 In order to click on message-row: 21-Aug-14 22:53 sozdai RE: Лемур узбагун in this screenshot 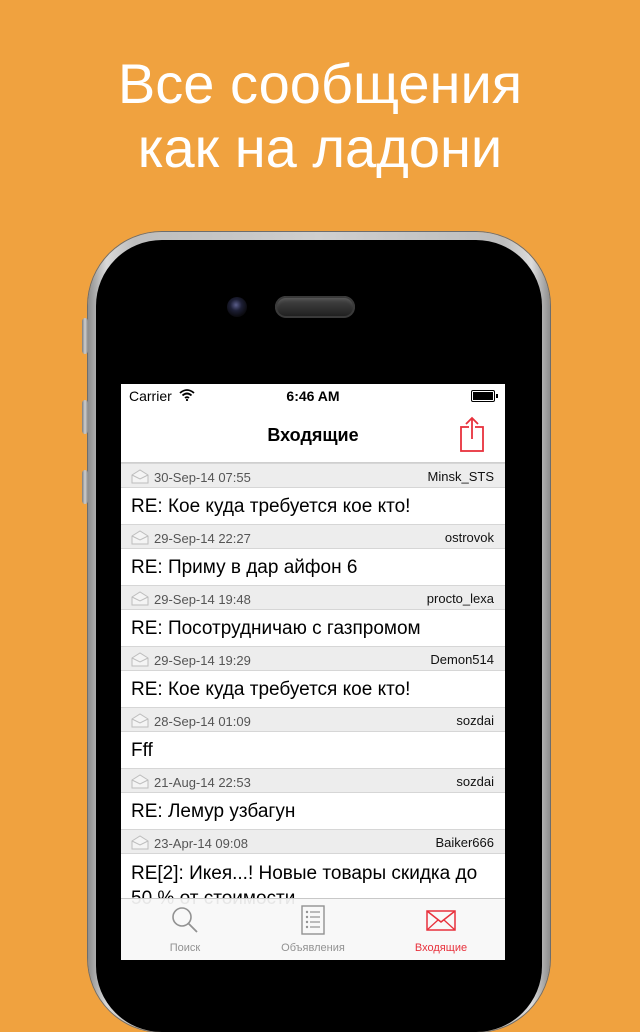, I will do `click(313, 798)`.